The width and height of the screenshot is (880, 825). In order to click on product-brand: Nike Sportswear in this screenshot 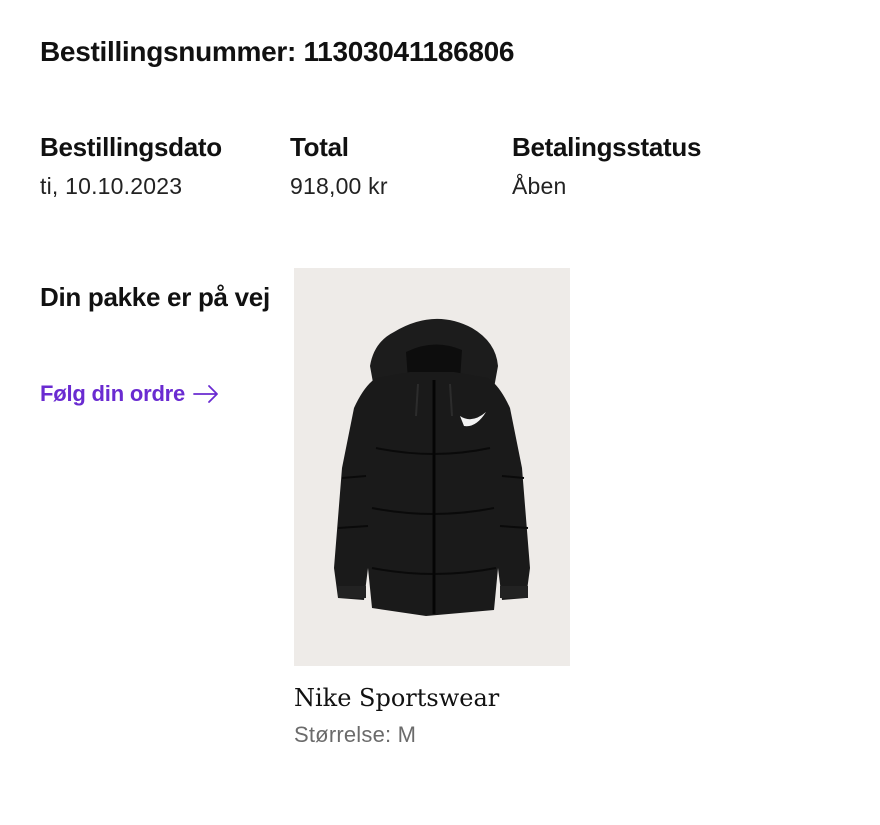, I will do `click(396, 698)`.